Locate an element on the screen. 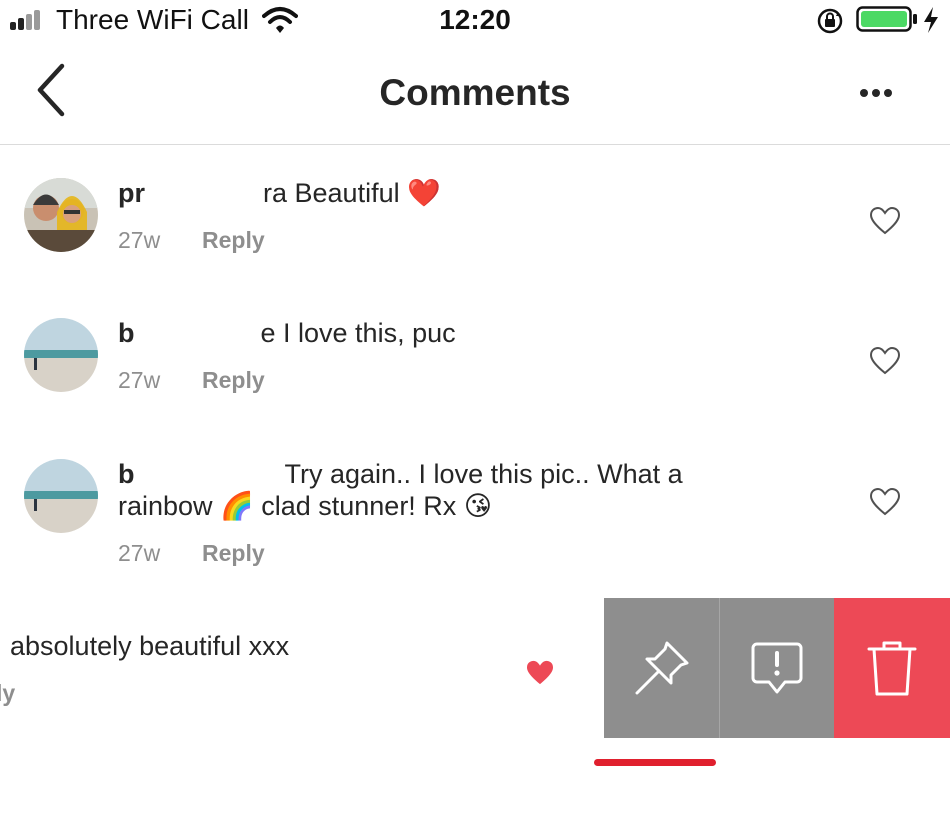 This screenshot has height=827, width=950. rainbow-emoji: 🌈 is located at coordinates (237, 506).